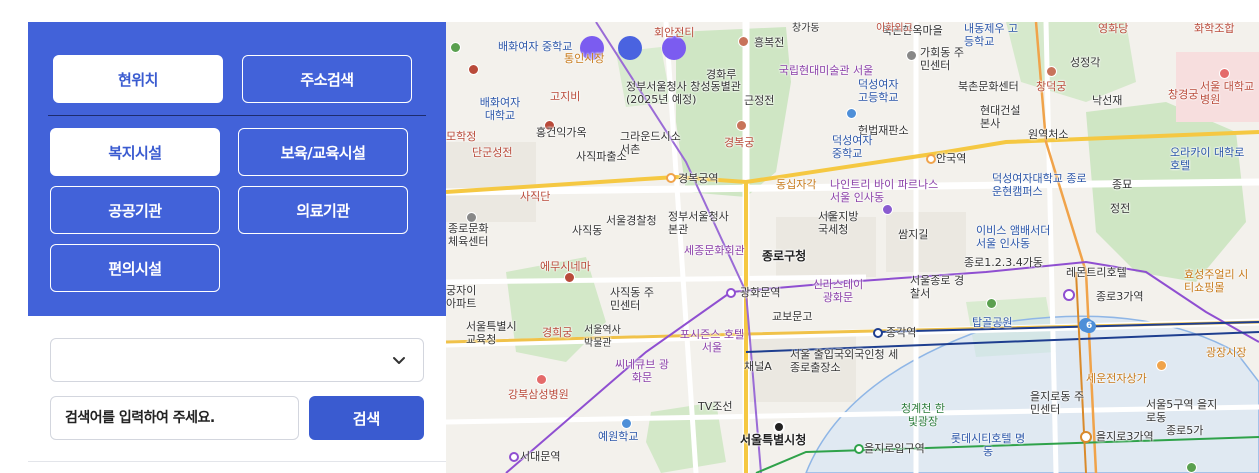 The image size is (1259, 473). Describe the element at coordinates (366, 418) in the screenshot. I see `search-button: 검색` at that location.